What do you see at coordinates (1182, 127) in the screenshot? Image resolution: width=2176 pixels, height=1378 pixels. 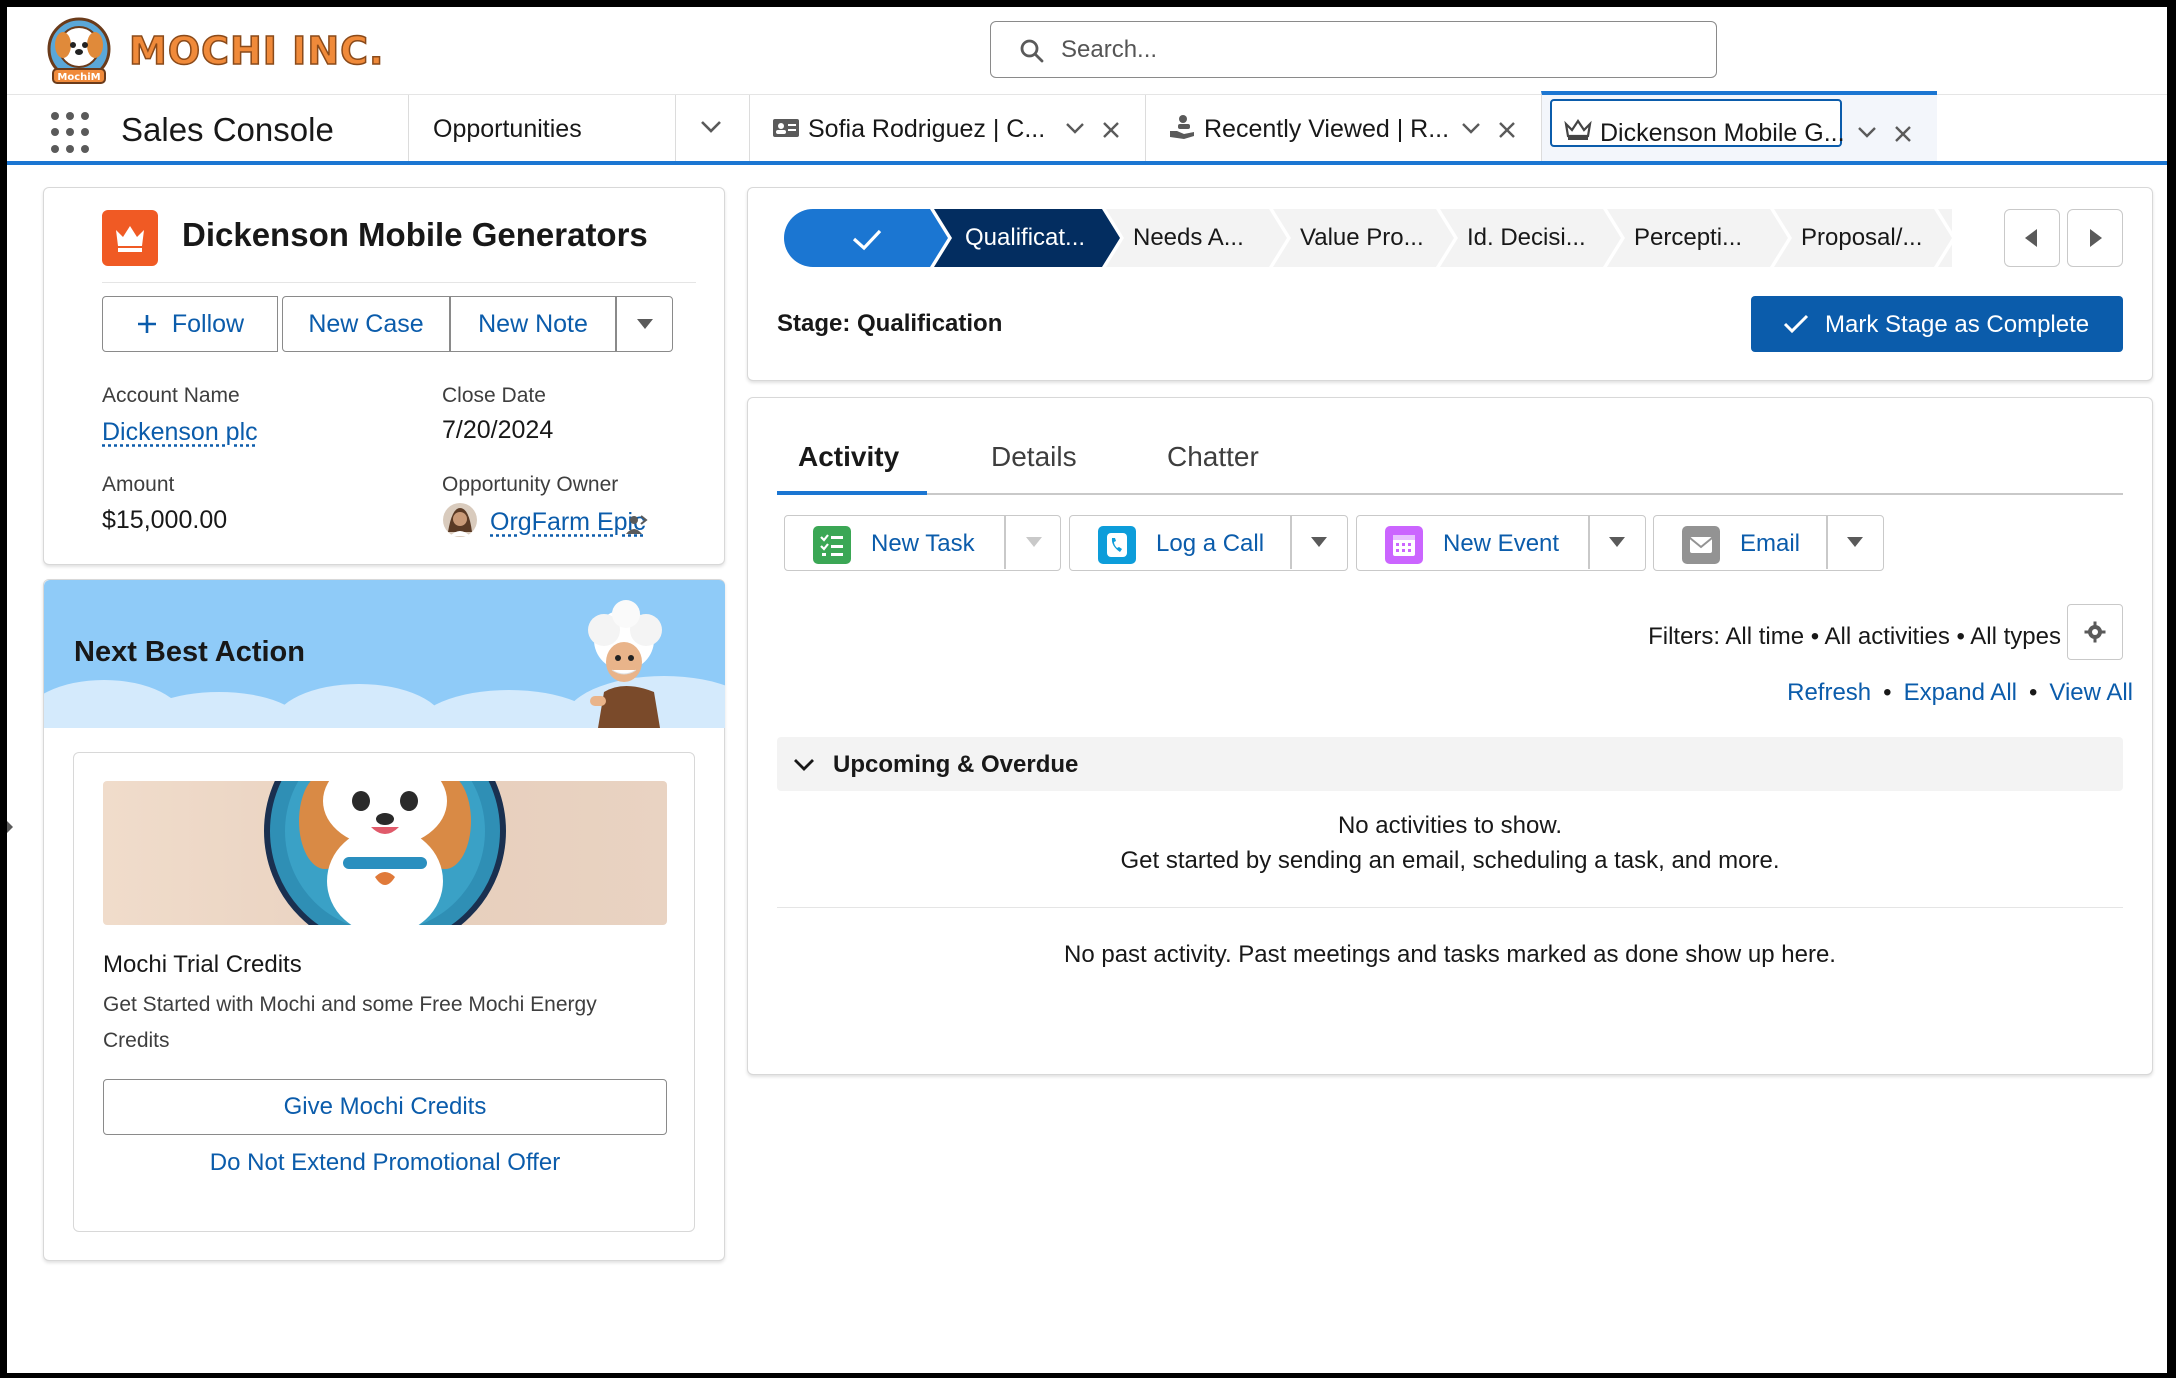 I see `hand-coins-icon` at bounding box center [1182, 127].